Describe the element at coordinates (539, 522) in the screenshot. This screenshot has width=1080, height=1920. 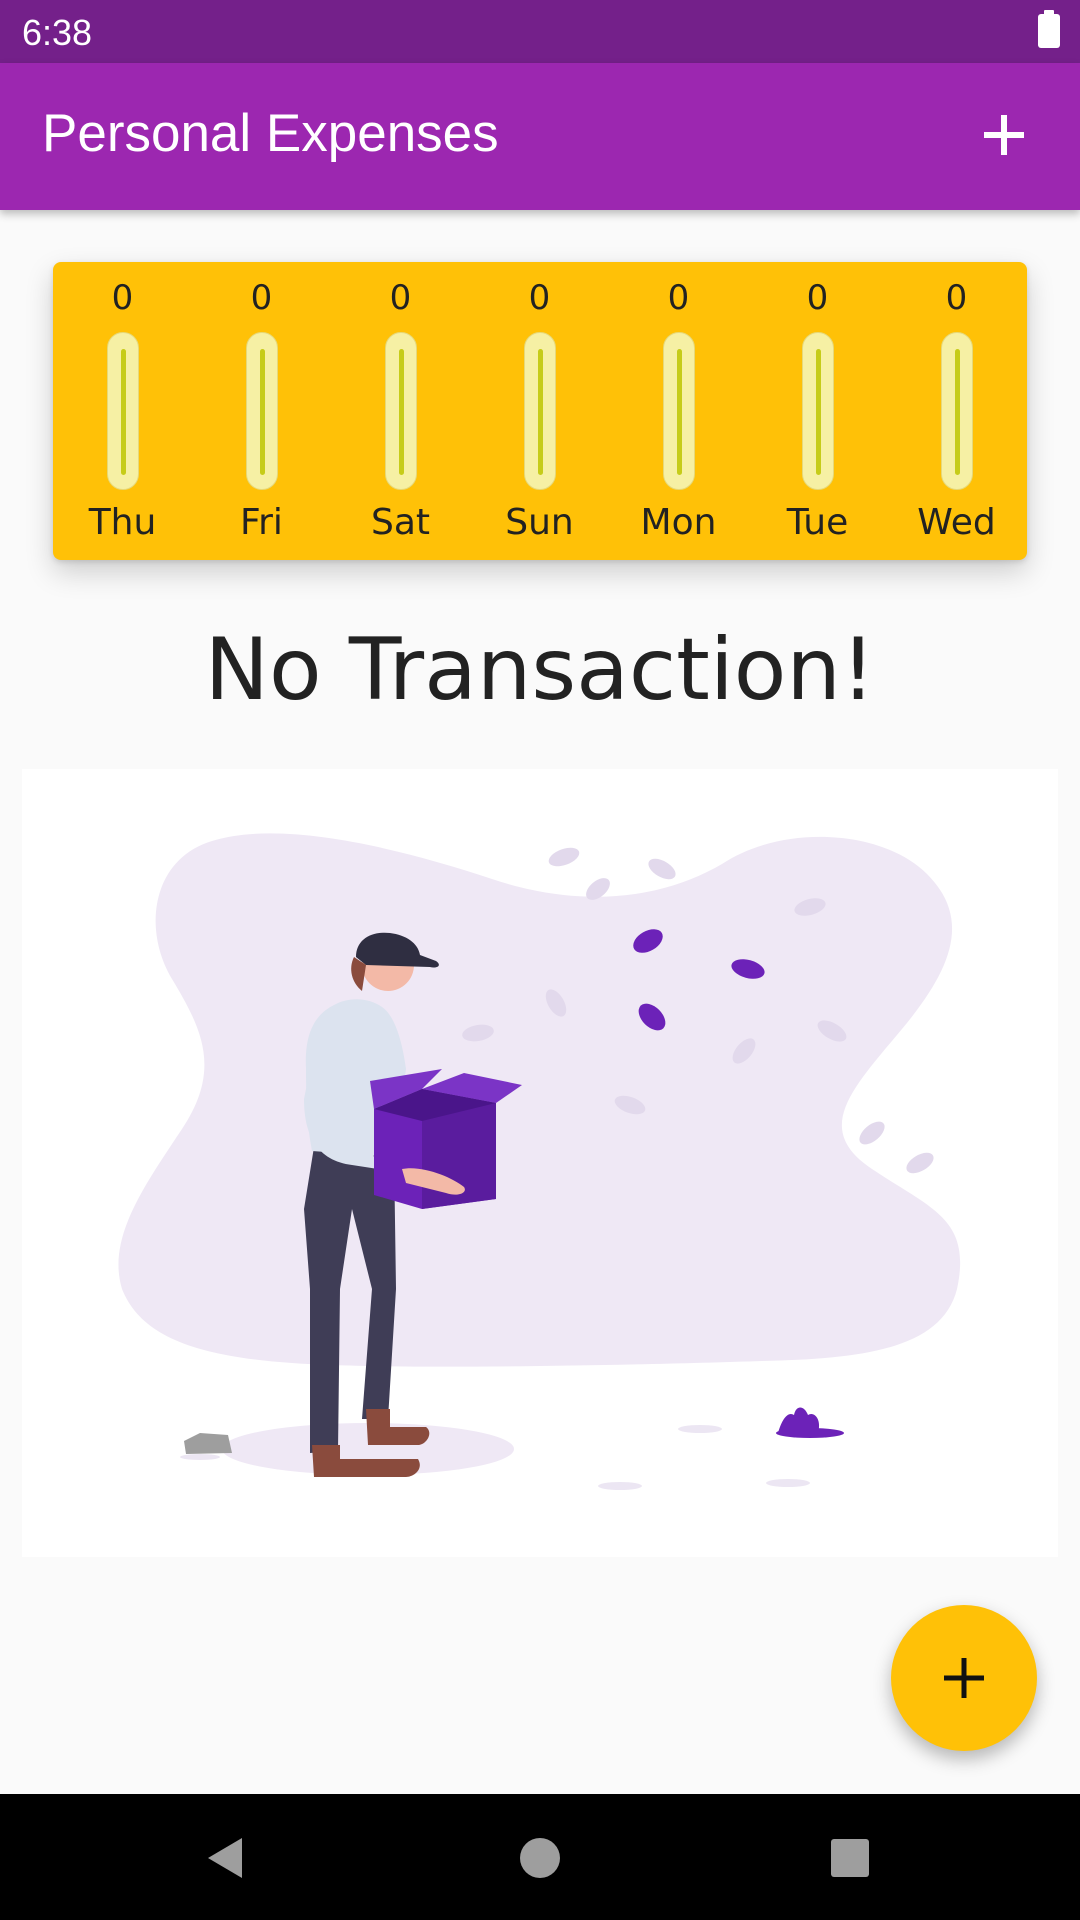
I see `day-label: Sun` at that location.